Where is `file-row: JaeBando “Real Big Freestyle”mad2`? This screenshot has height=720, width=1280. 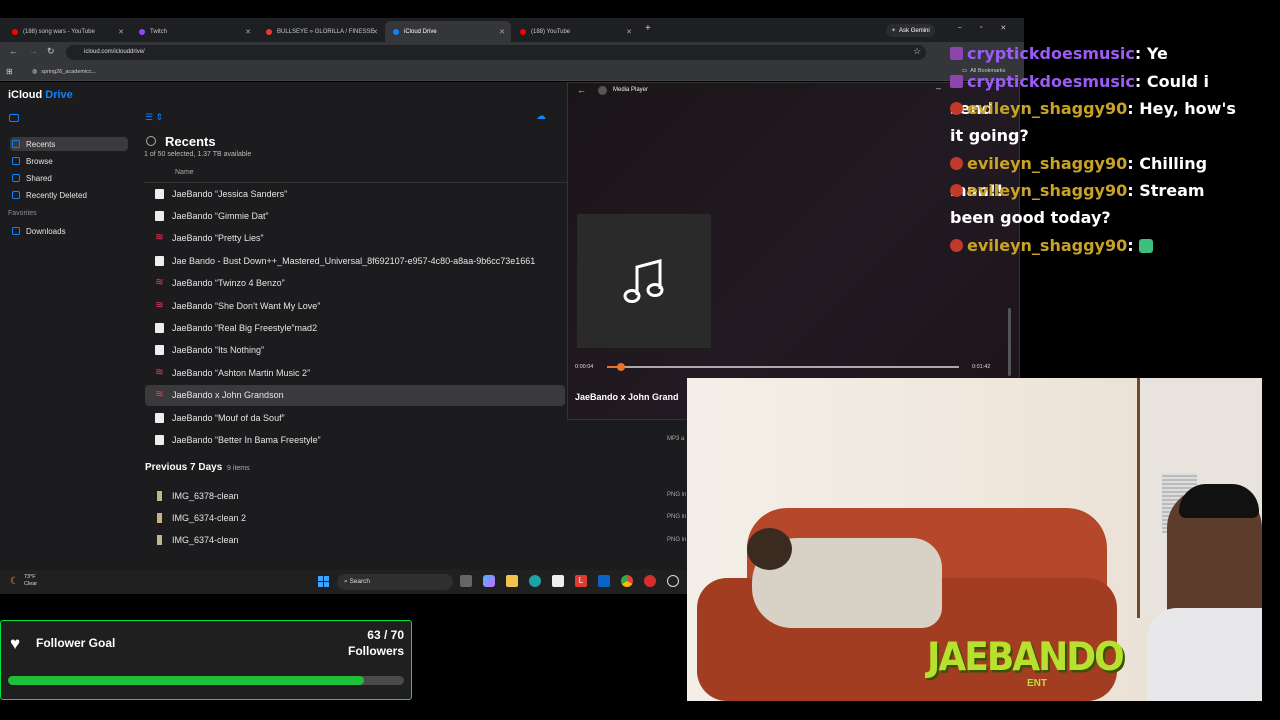
file-row: JaeBando “Real Big Freestyle”mad2 is located at coordinates (355, 327).